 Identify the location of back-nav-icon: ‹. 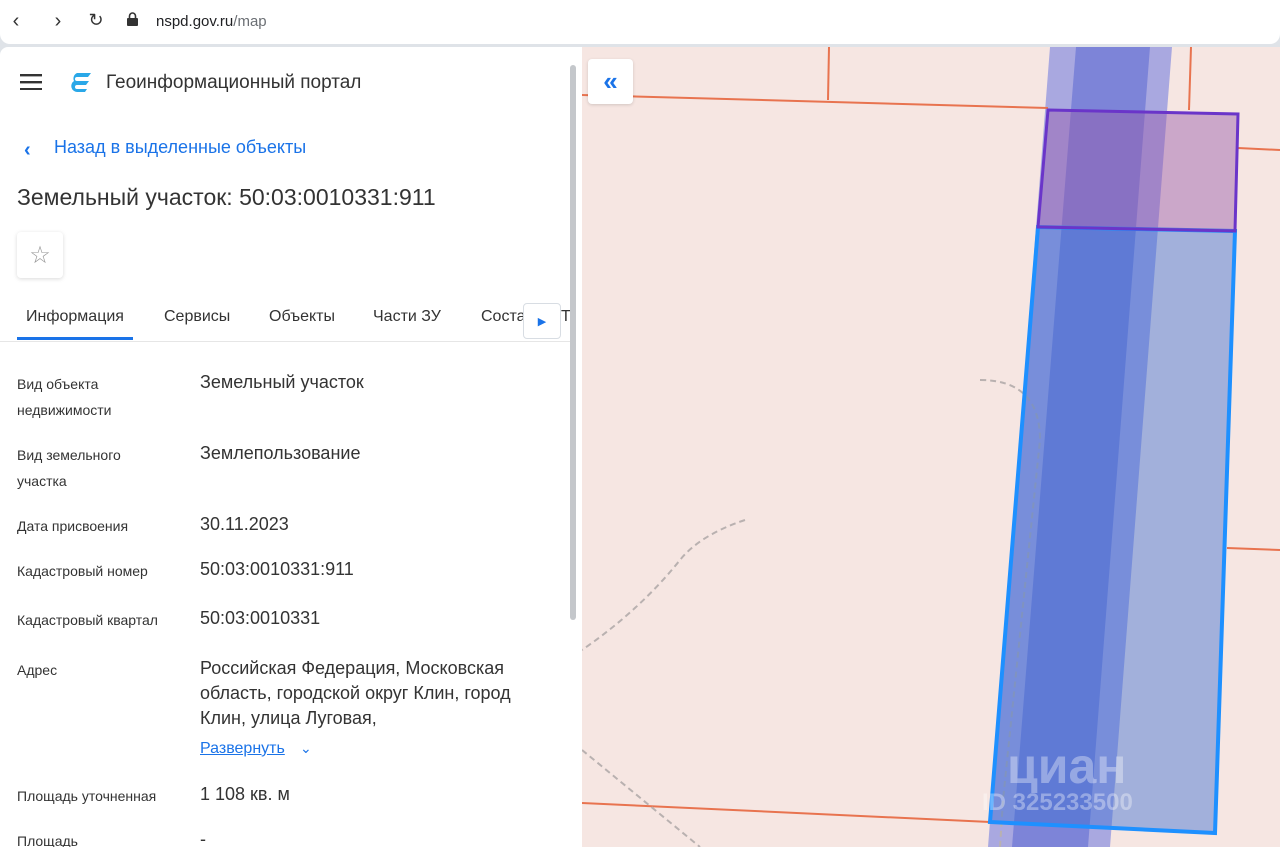
(16, 21).